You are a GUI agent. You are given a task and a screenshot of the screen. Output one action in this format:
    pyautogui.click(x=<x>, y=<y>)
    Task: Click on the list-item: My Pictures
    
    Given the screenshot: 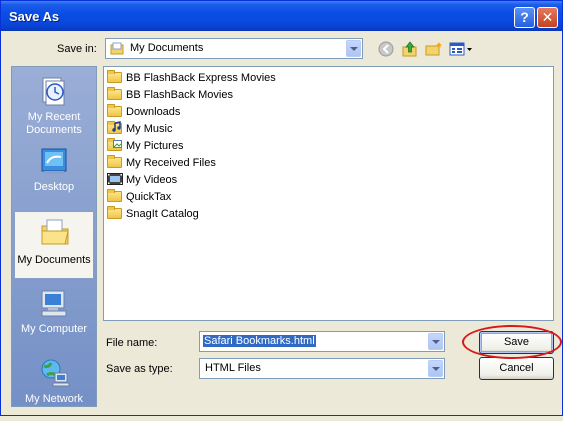 What is the action you would take?
    pyautogui.click(x=145, y=146)
    